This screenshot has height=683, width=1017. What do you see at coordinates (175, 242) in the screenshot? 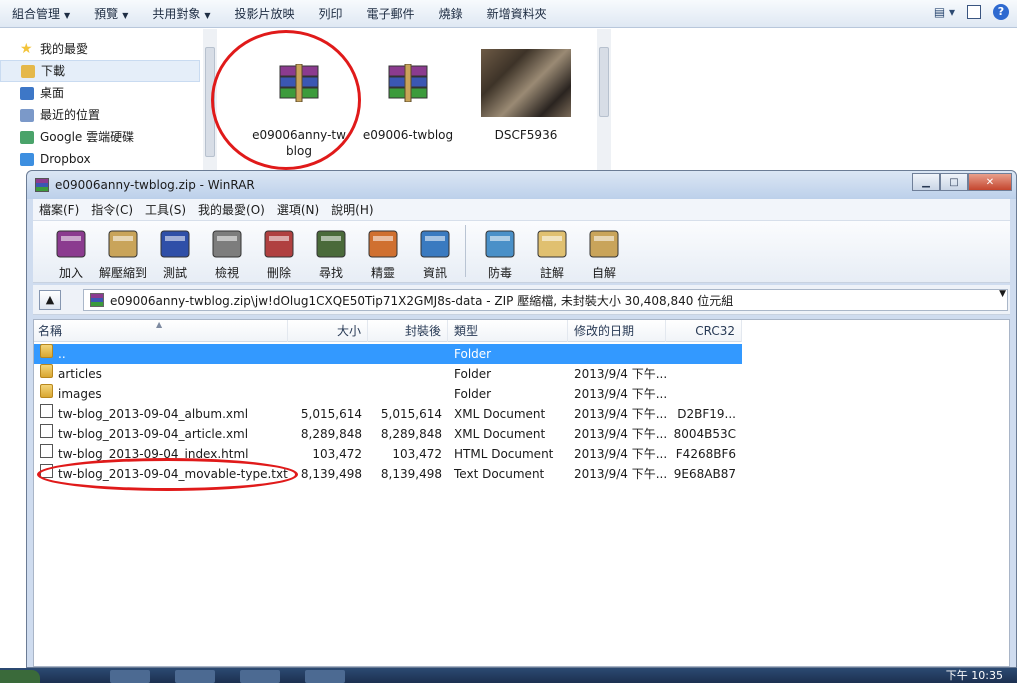
I see `test-icon` at bounding box center [175, 242].